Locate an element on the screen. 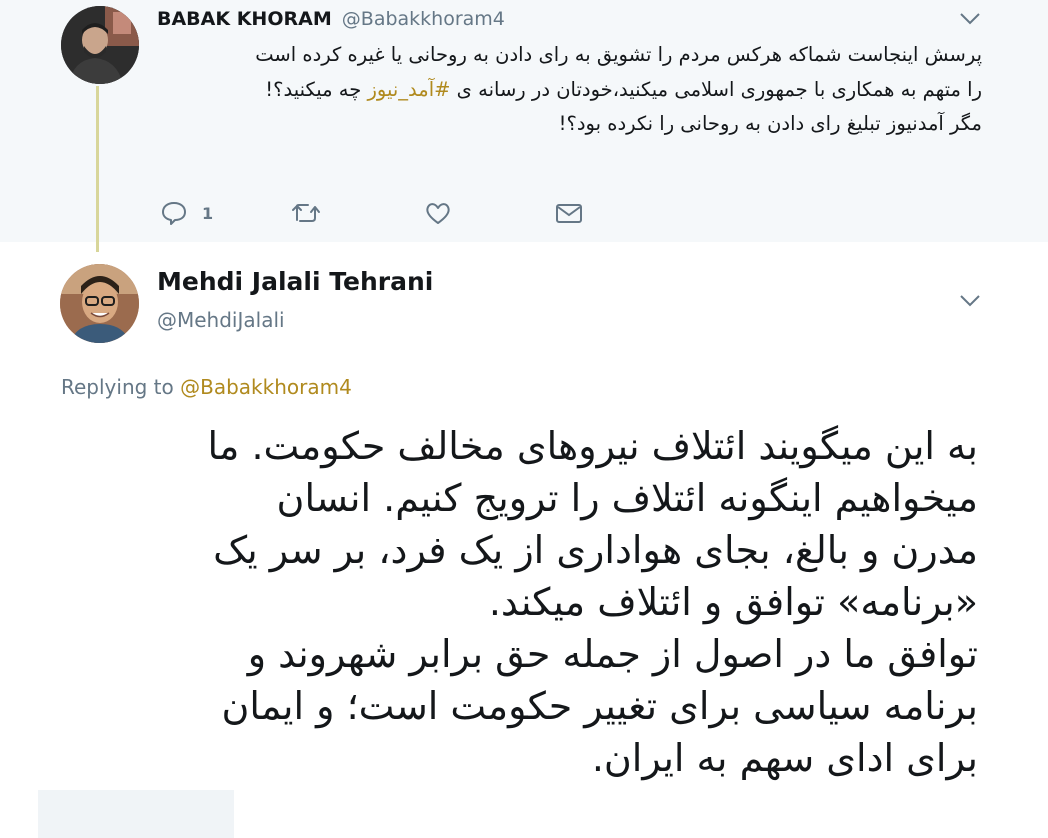 The image size is (1048, 838). envelope-icon is located at coordinates (569, 213).